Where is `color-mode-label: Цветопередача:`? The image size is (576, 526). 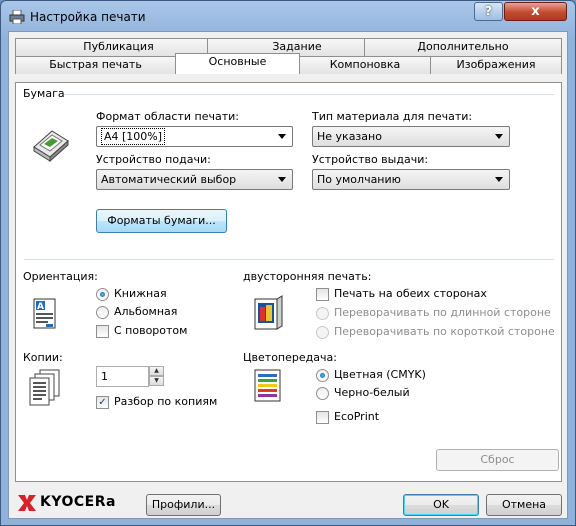
color-mode-label: Цветопередача: is located at coordinates (290, 357).